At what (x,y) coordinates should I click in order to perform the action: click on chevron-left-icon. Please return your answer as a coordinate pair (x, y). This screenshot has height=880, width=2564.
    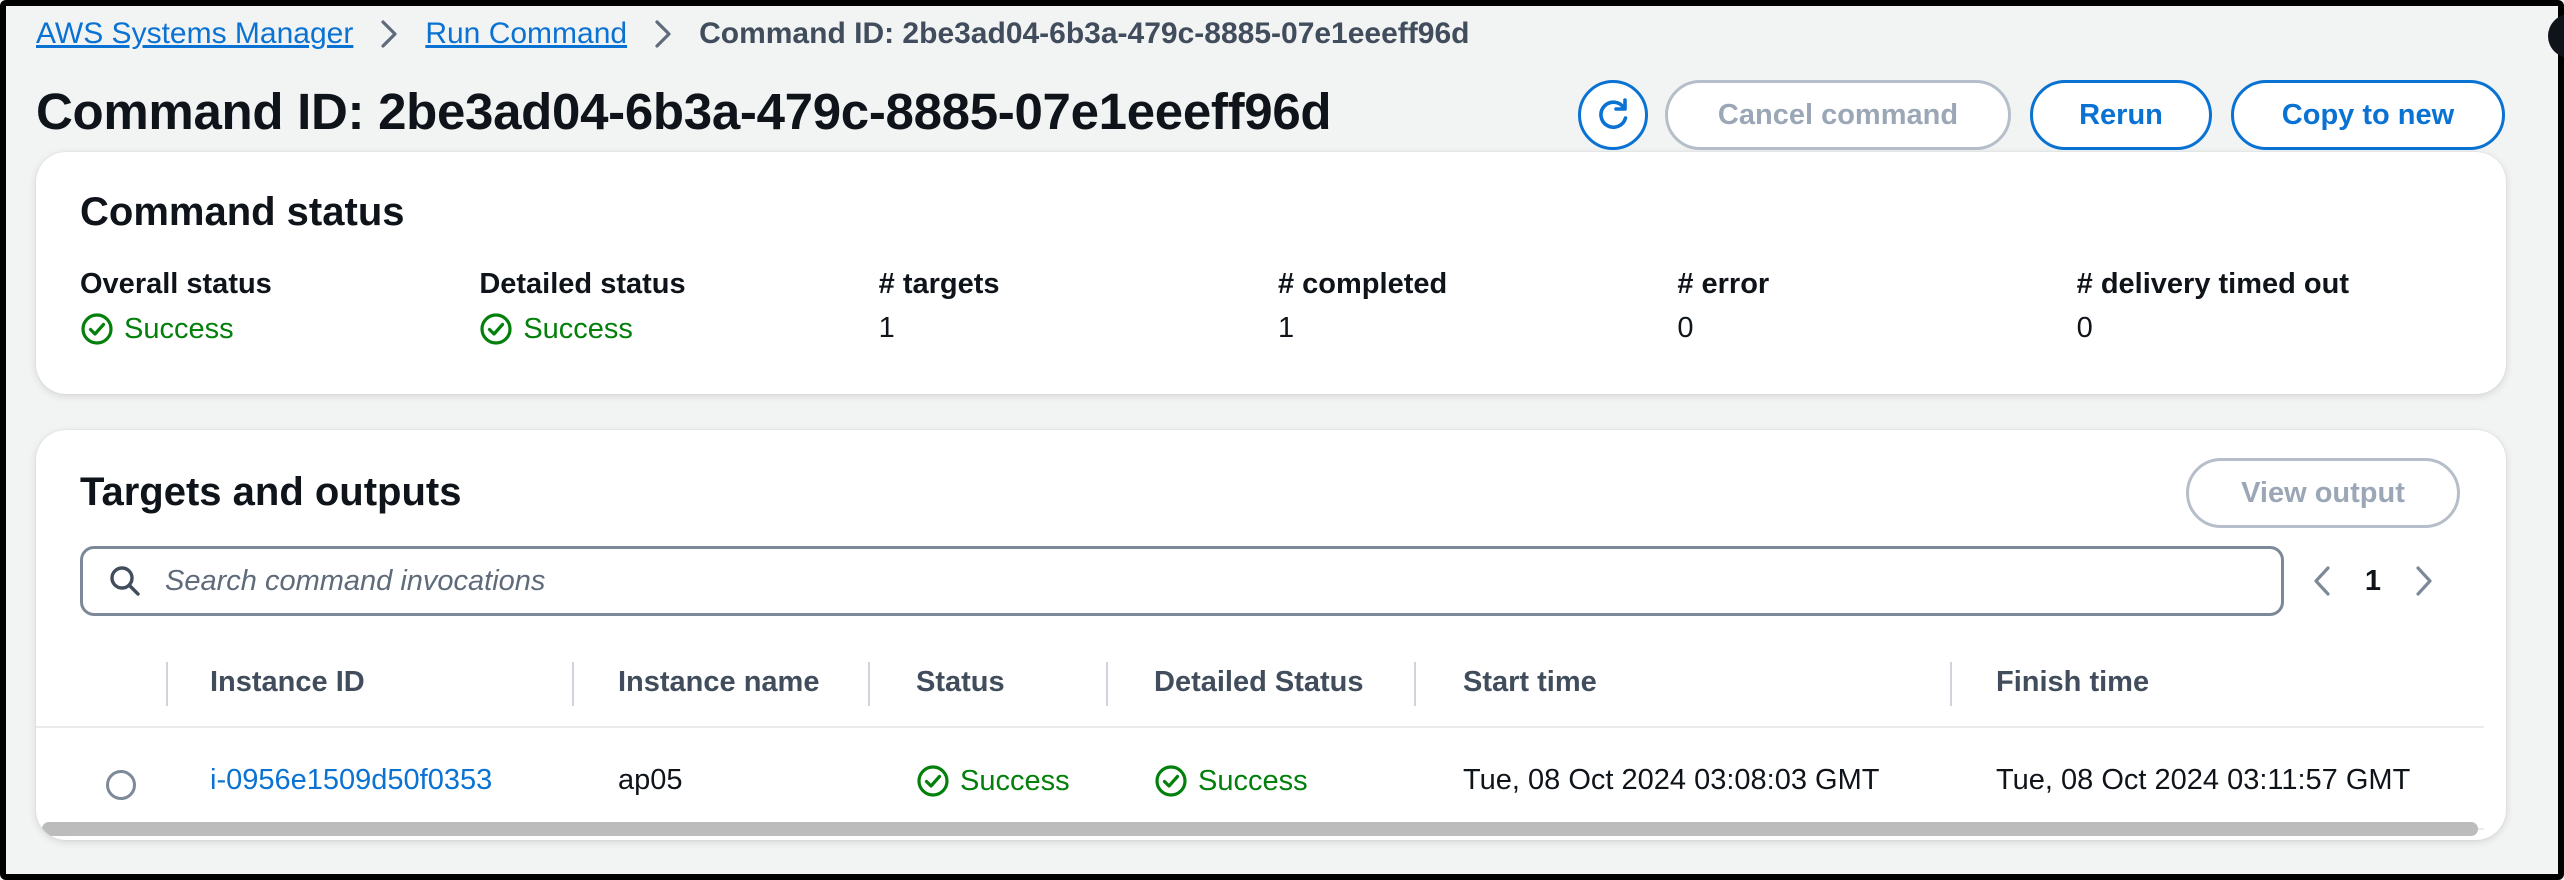
    Looking at the image, I should click on (2322, 581).